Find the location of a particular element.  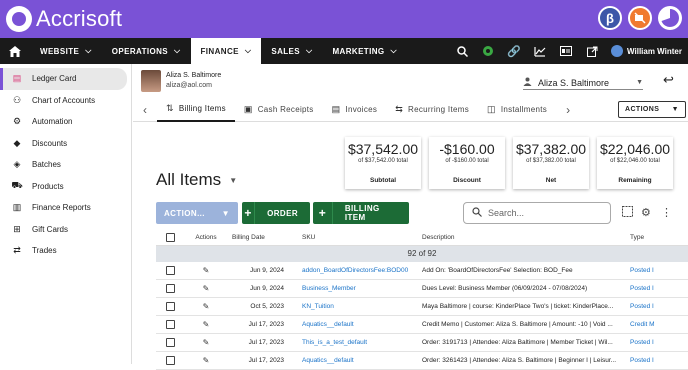

nav-operations: OPERATIONS ⌵ is located at coordinates (146, 51).